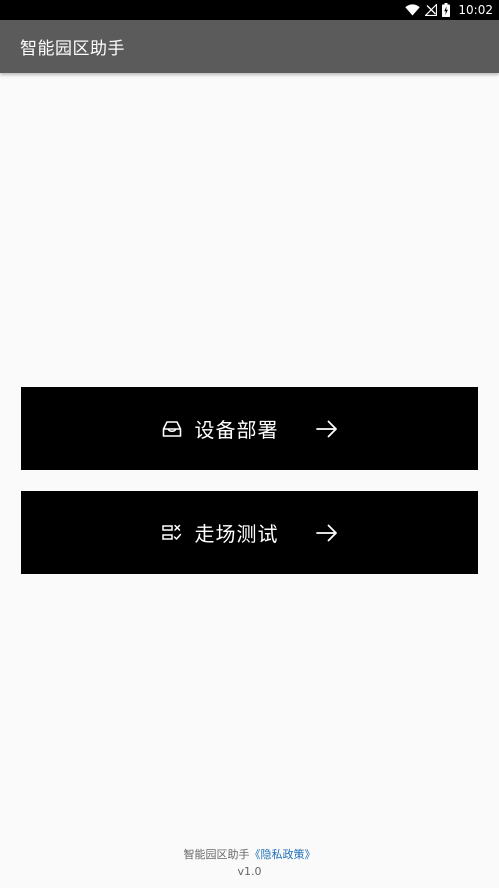 The height and width of the screenshot is (888, 499). I want to click on device-deploy-label: 设备部署, so click(236, 430).